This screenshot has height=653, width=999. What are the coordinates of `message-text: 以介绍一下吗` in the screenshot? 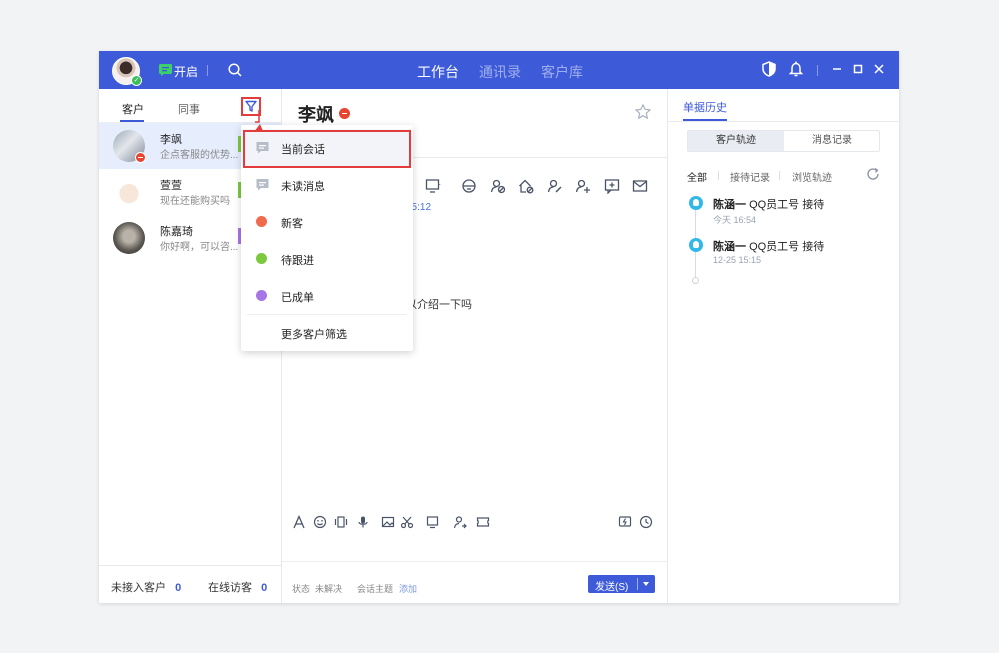 It's located at (439, 305).